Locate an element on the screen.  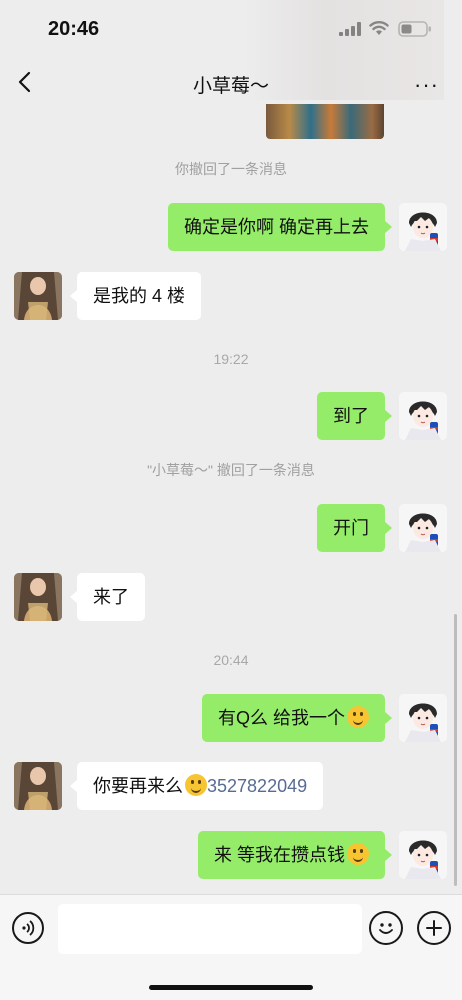
more-dots-icon: ··· is located at coordinates (426, 85).